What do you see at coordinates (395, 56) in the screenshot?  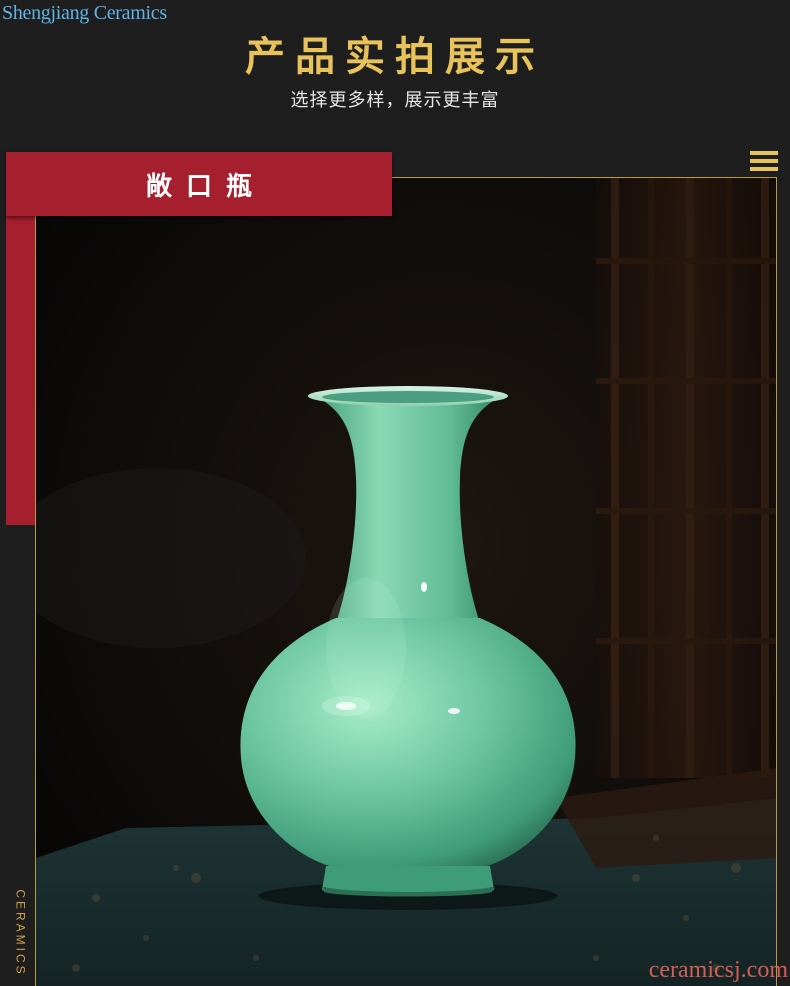 I see `page-title: 产品实拍展示` at bounding box center [395, 56].